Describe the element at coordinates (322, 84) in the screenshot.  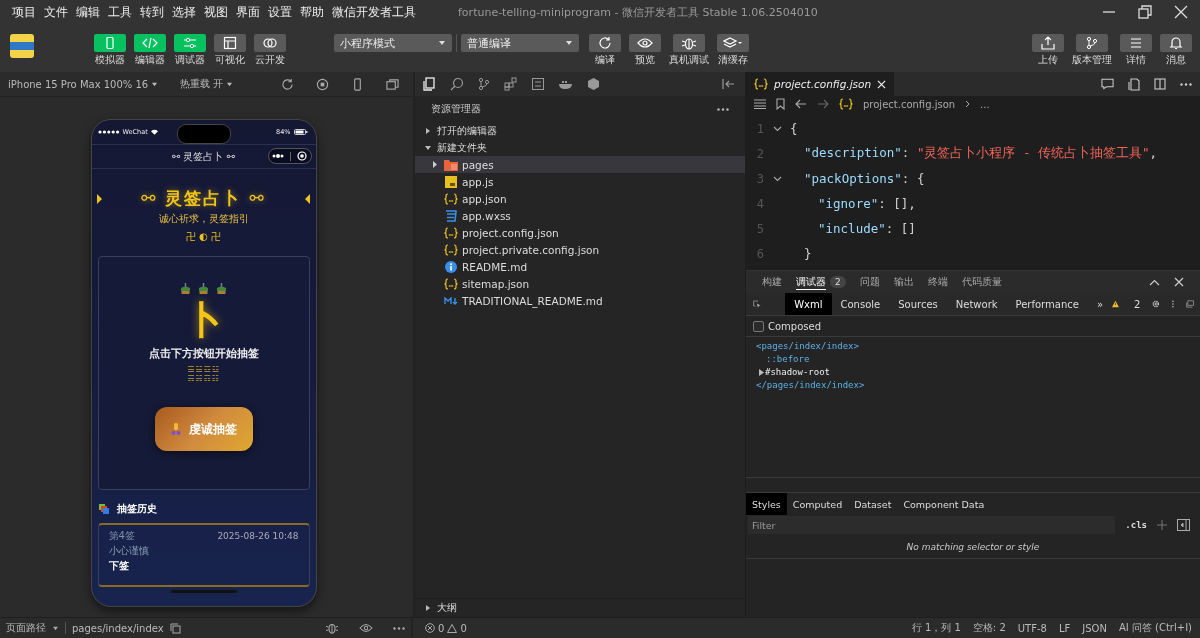
I see `stop-icon` at that location.